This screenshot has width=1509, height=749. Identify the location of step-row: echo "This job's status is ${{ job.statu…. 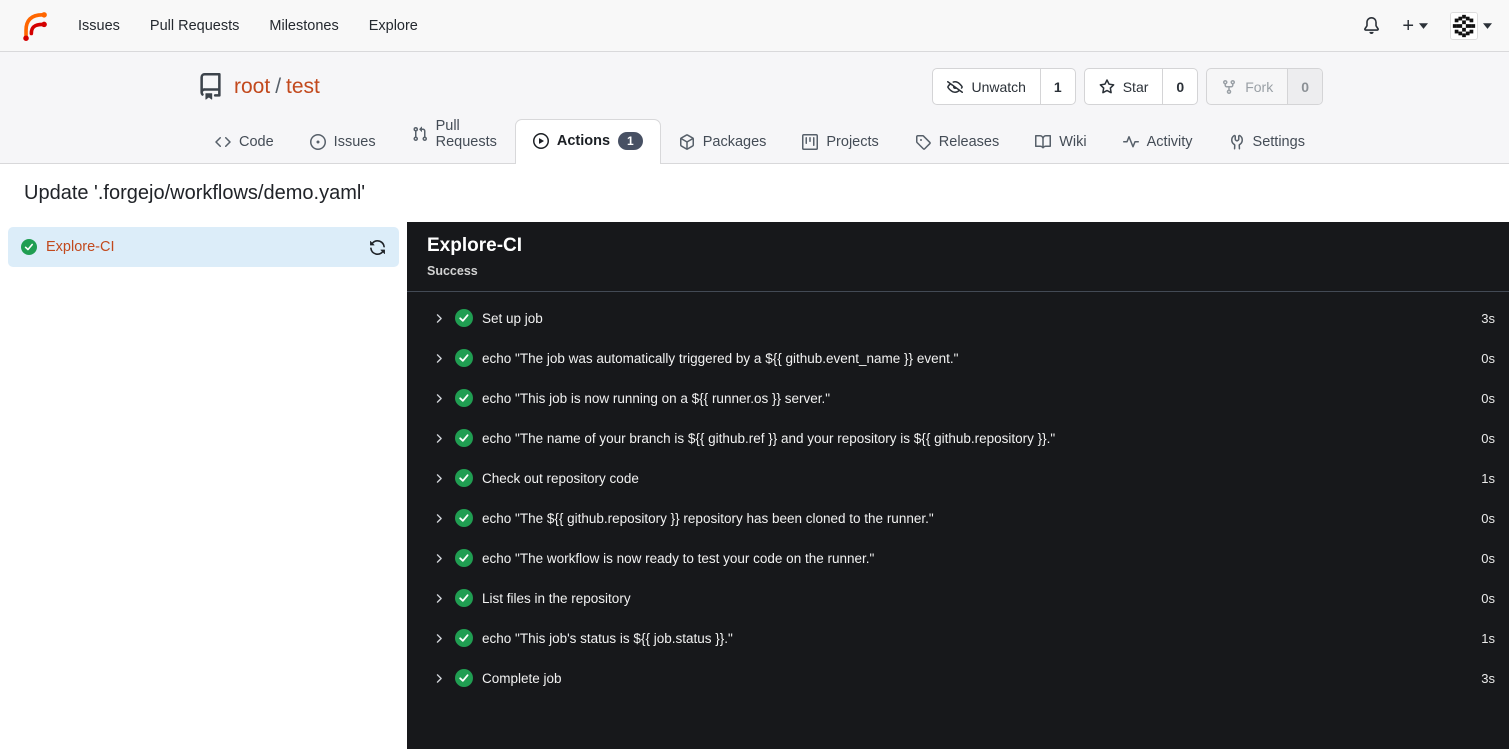
(958, 638).